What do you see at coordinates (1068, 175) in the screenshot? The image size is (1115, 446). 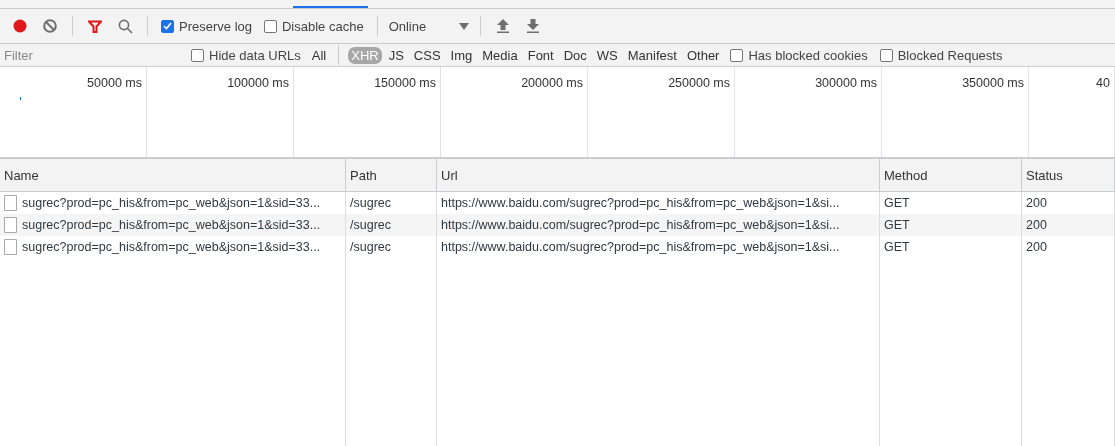 I see `column-header: Status` at bounding box center [1068, 175].